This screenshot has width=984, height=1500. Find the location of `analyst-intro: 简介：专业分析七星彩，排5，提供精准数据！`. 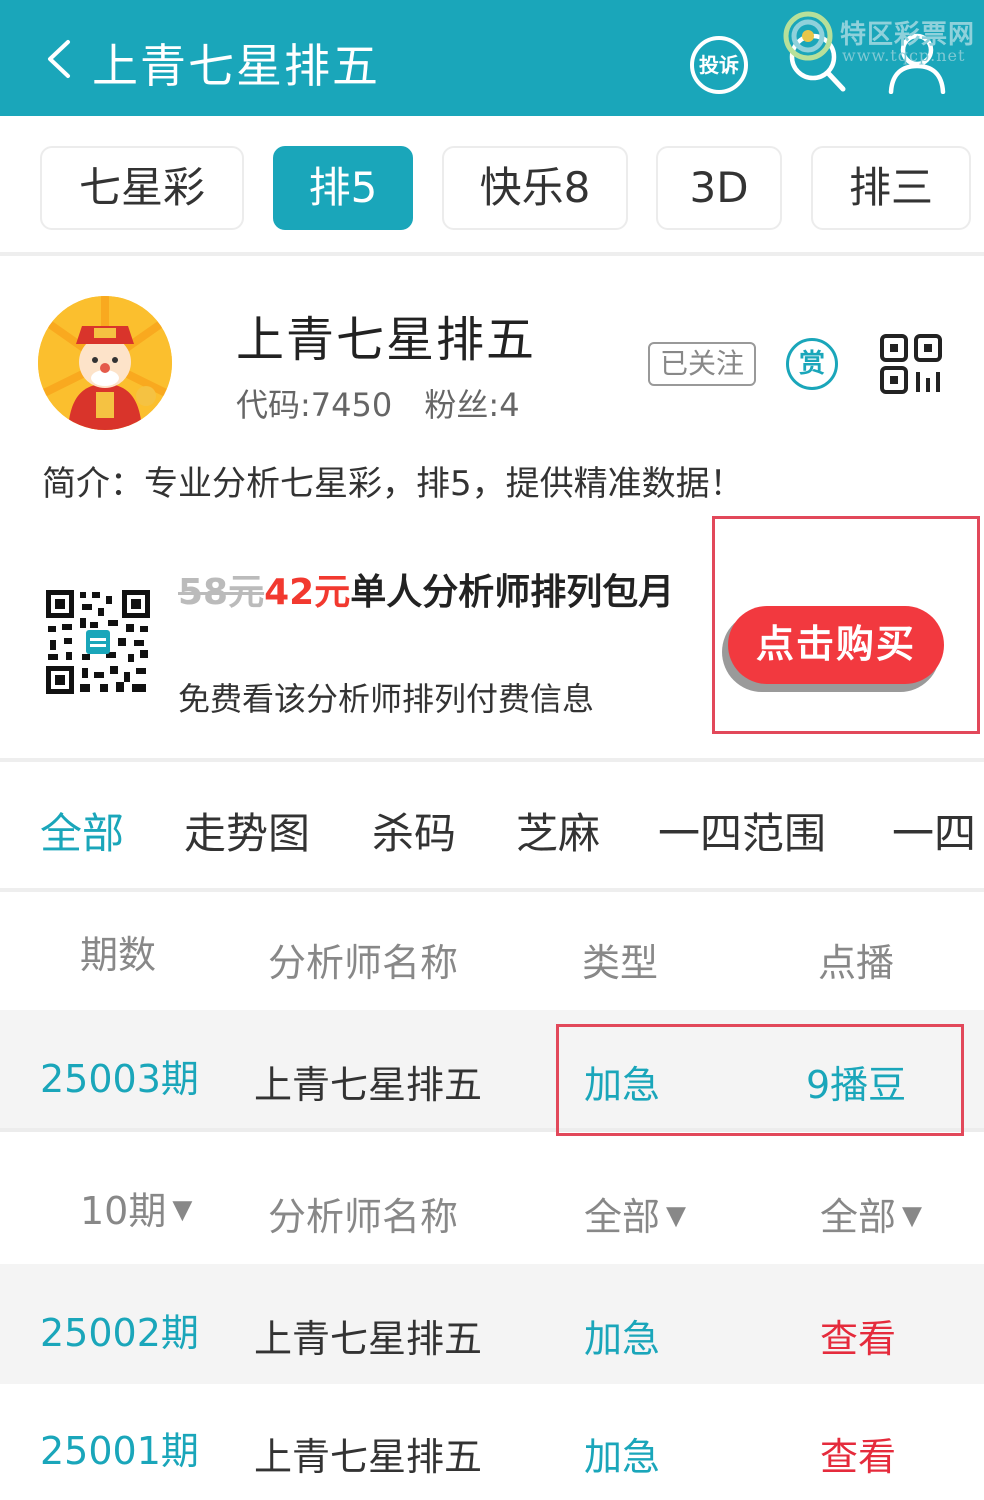

analyst-intro: 简介：专业分析七星彩，排5，提供精准数据！ is located at coordinates (393, 484).